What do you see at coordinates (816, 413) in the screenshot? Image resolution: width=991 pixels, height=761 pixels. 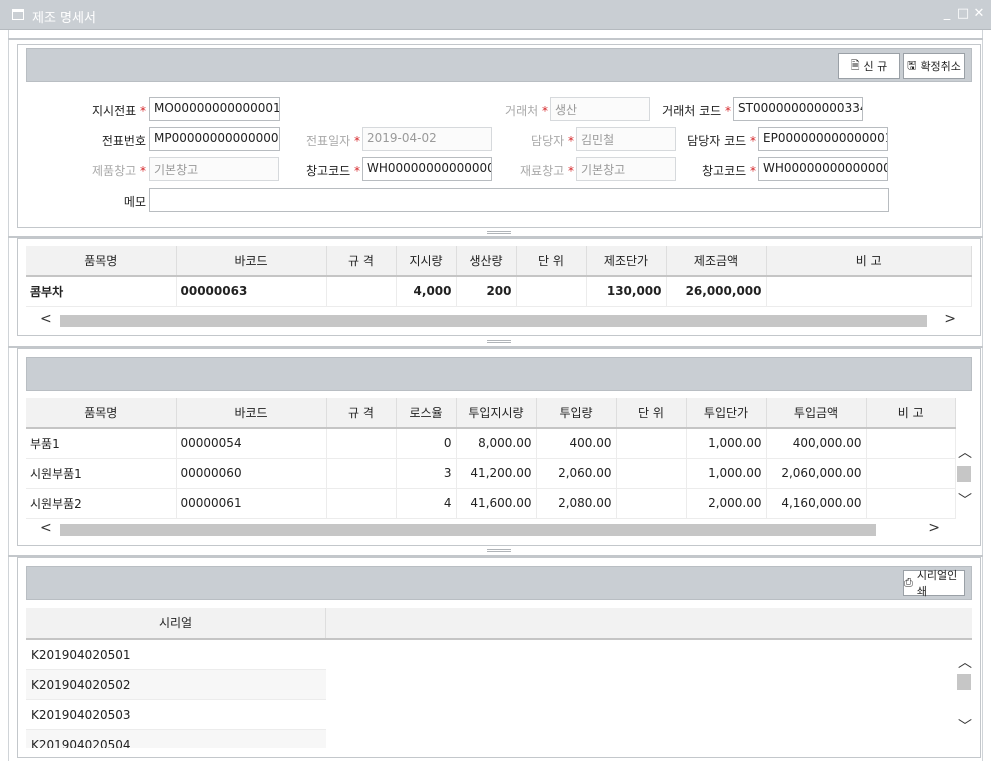 I see `column-header: 투입금액` at bounding box center [816, 413].